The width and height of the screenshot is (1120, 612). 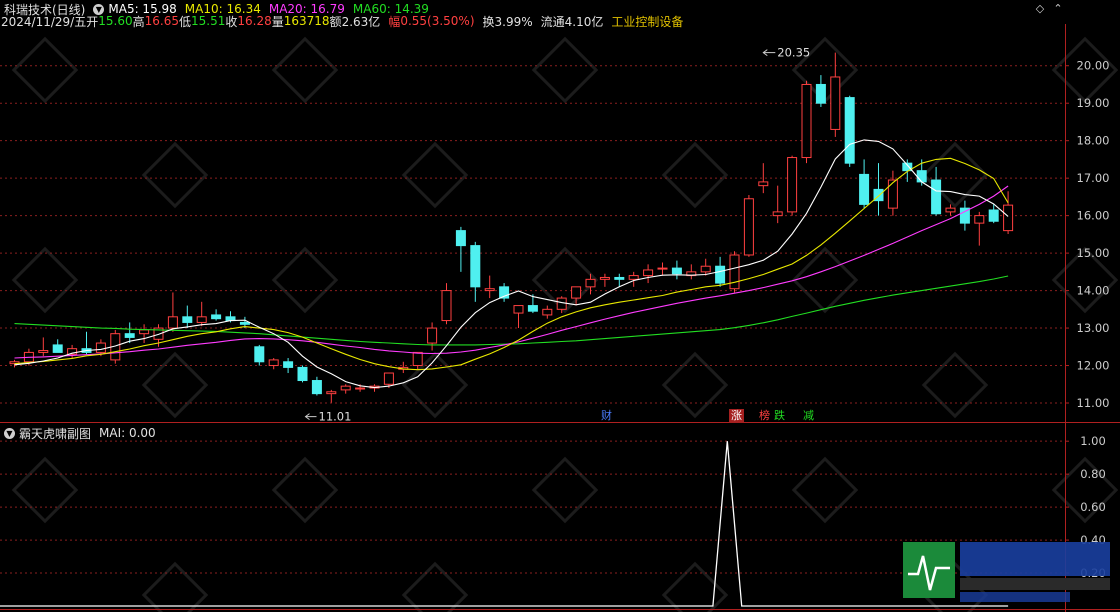 What do you see at coordinates (1093, 366) in the screenshot?
I see `price-tick-label: 12.00` at bounding box center [1093, 366].